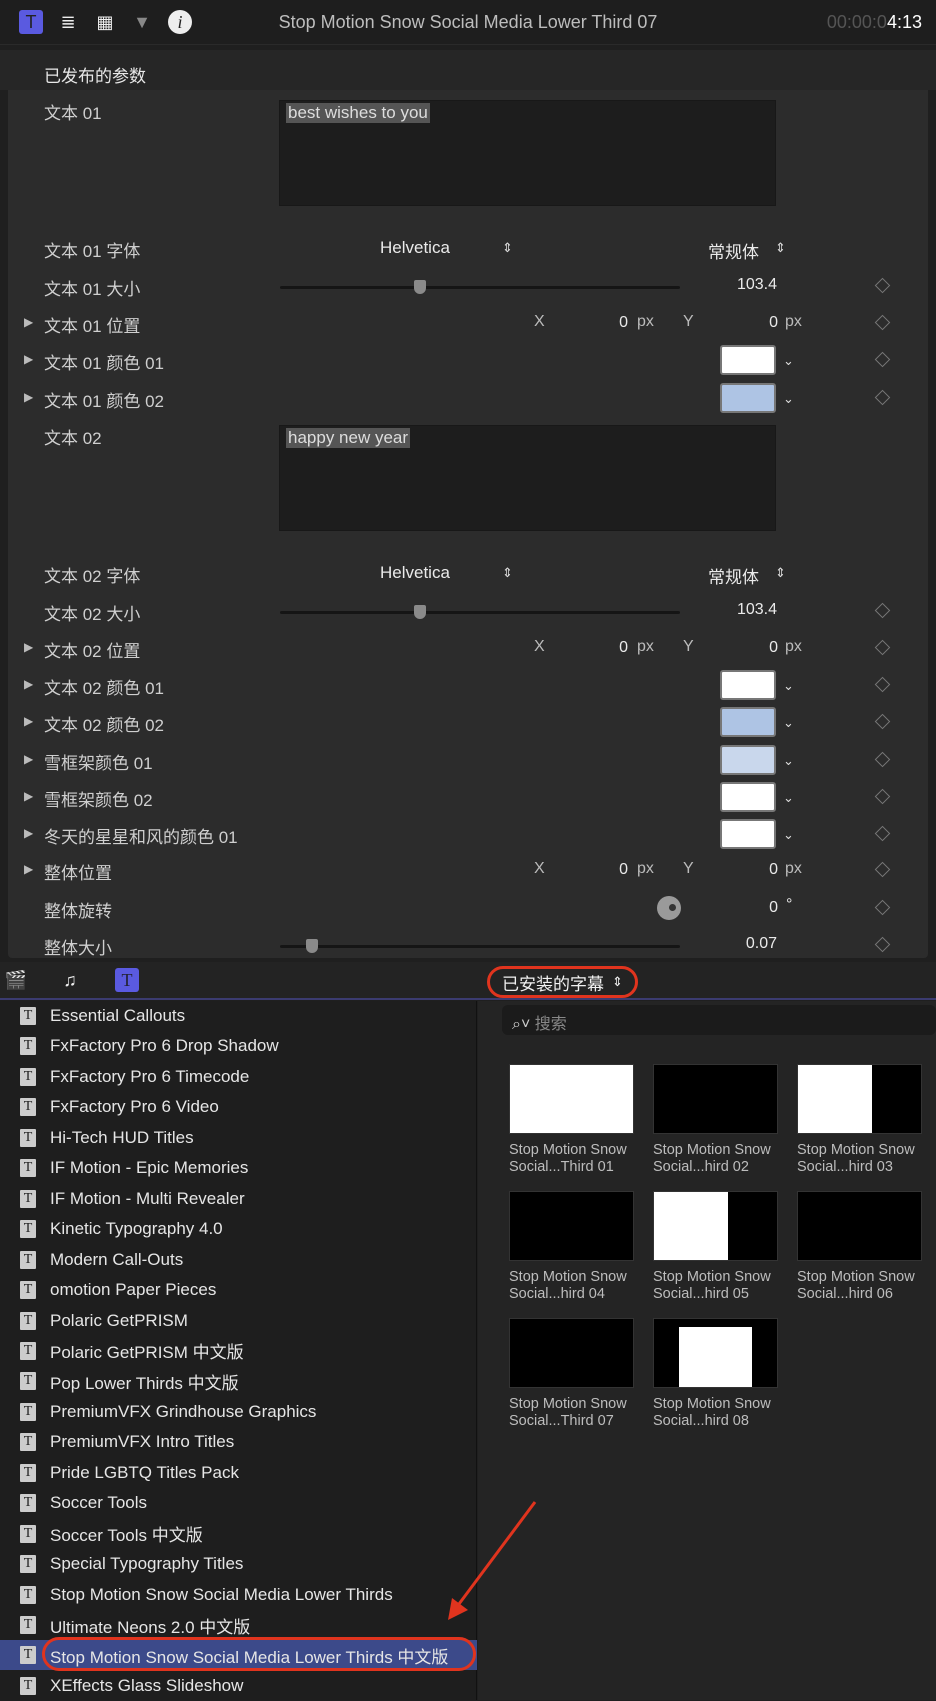 Image resolution: width=936 pixels, height=1701 pixels. Describe the element at coordinates (98, 800) in the screenshot. I see `param-label: 雪框架颜色 02` at that location.